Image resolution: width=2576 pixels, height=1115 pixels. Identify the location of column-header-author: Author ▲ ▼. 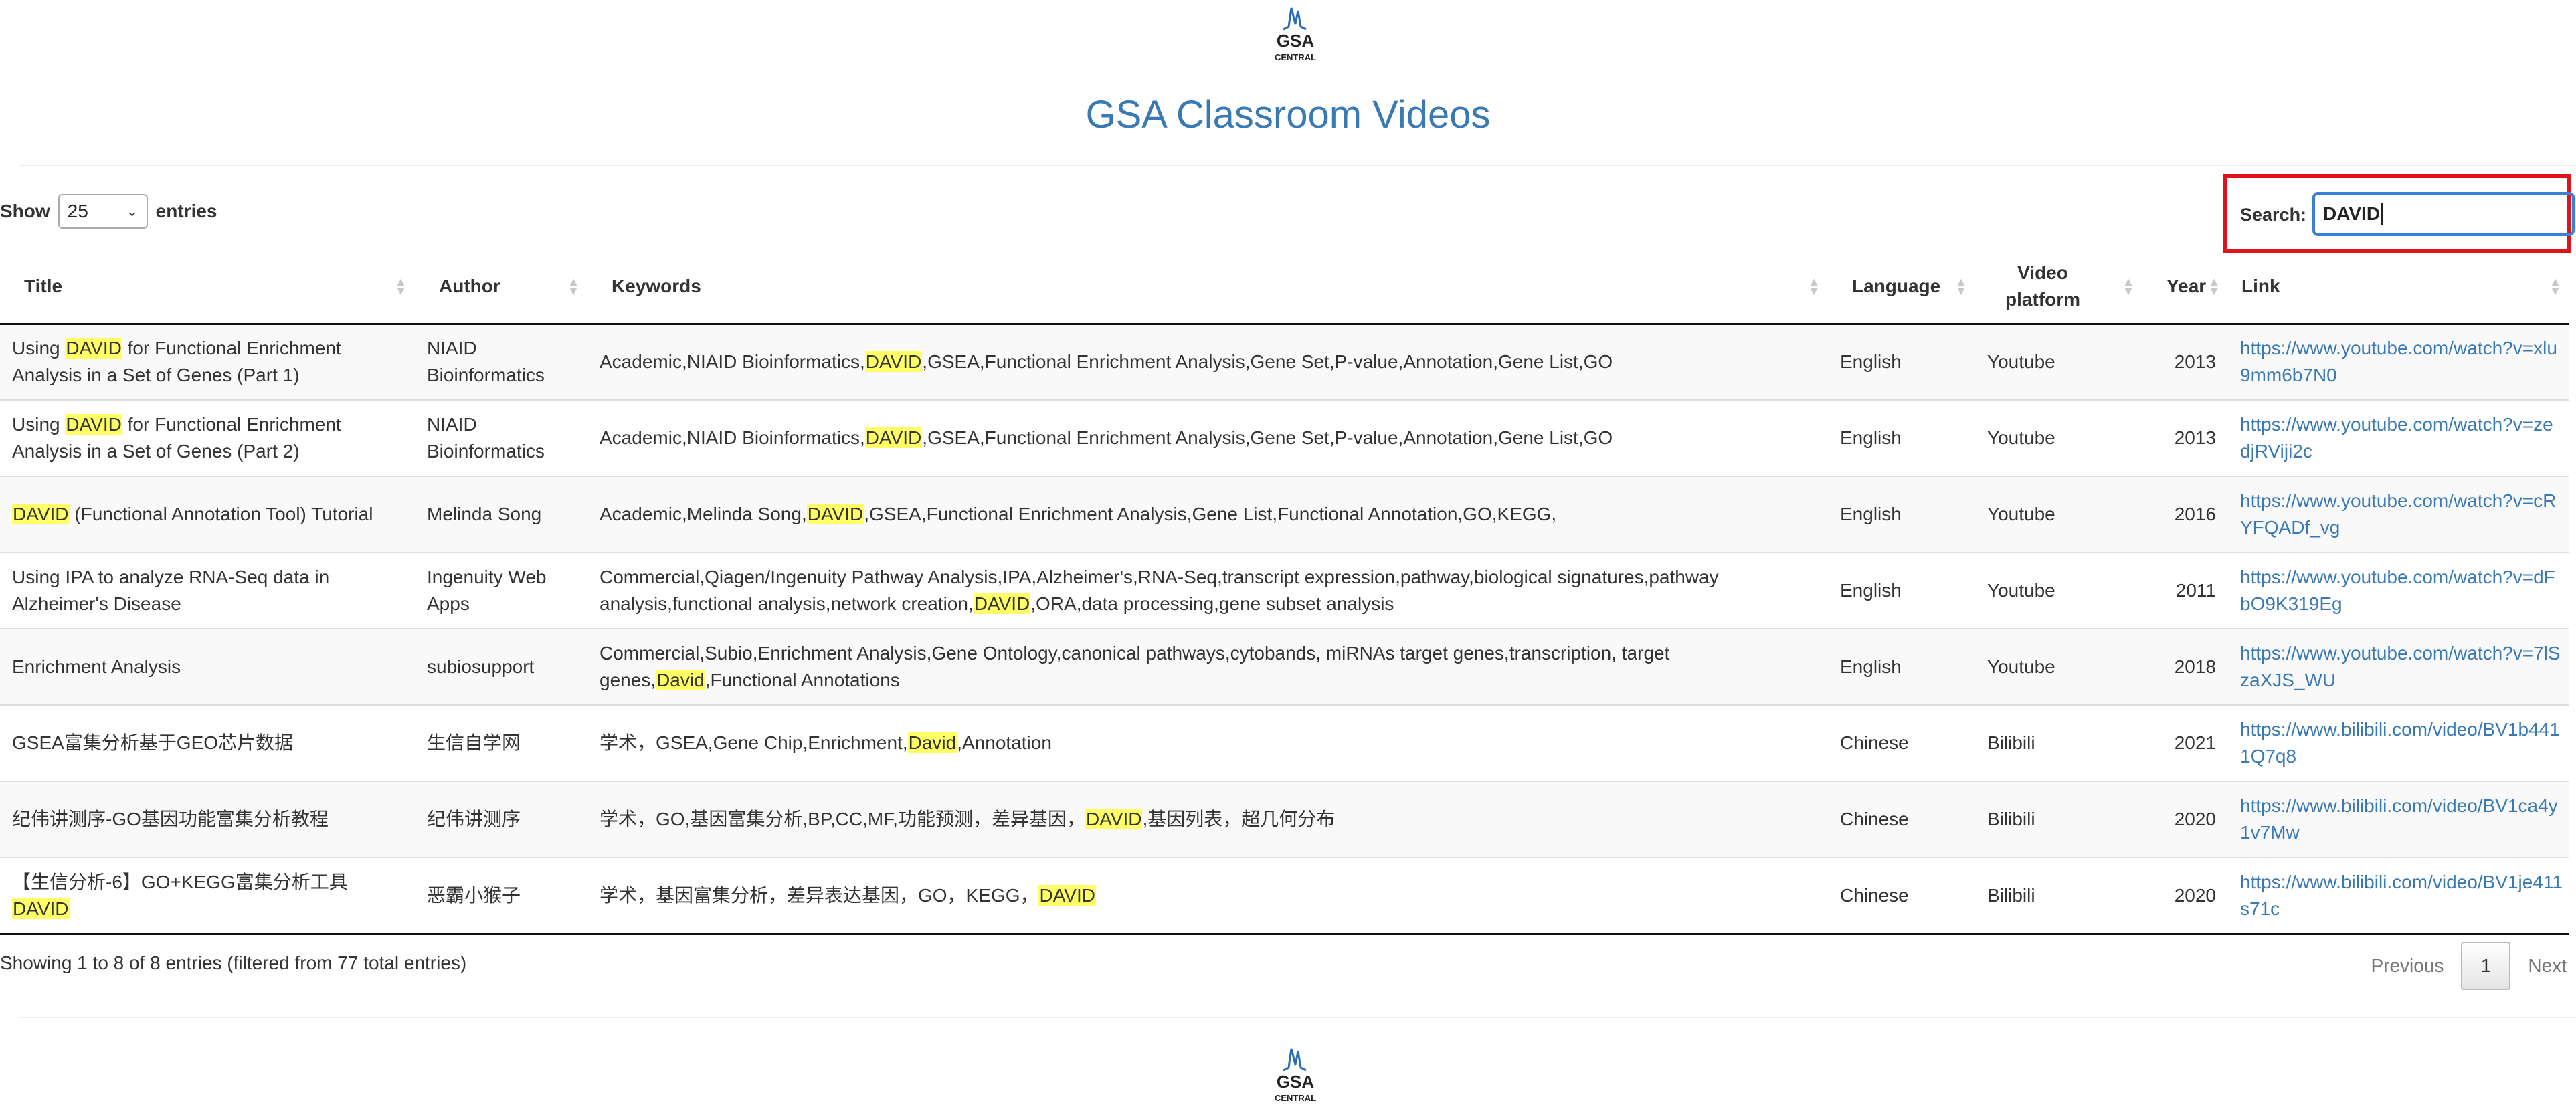
(501, 287).